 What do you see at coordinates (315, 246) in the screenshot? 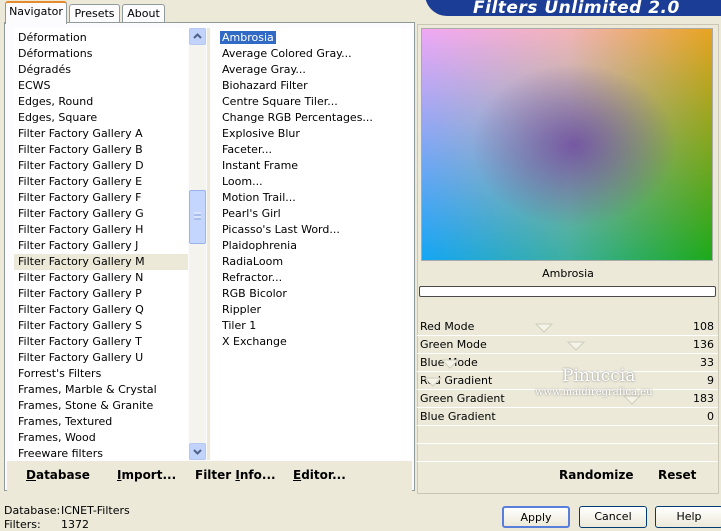
I see `filter-item: Plaidophrenia` at bounding box center [315, 246].